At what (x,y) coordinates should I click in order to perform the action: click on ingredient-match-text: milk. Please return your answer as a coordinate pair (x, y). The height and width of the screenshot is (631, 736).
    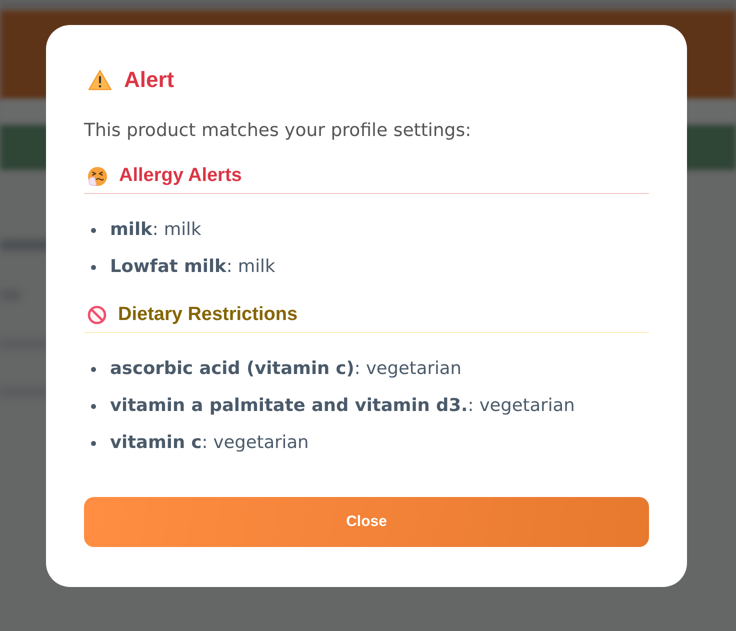
    Looking at the image, I should click on (156, 230).